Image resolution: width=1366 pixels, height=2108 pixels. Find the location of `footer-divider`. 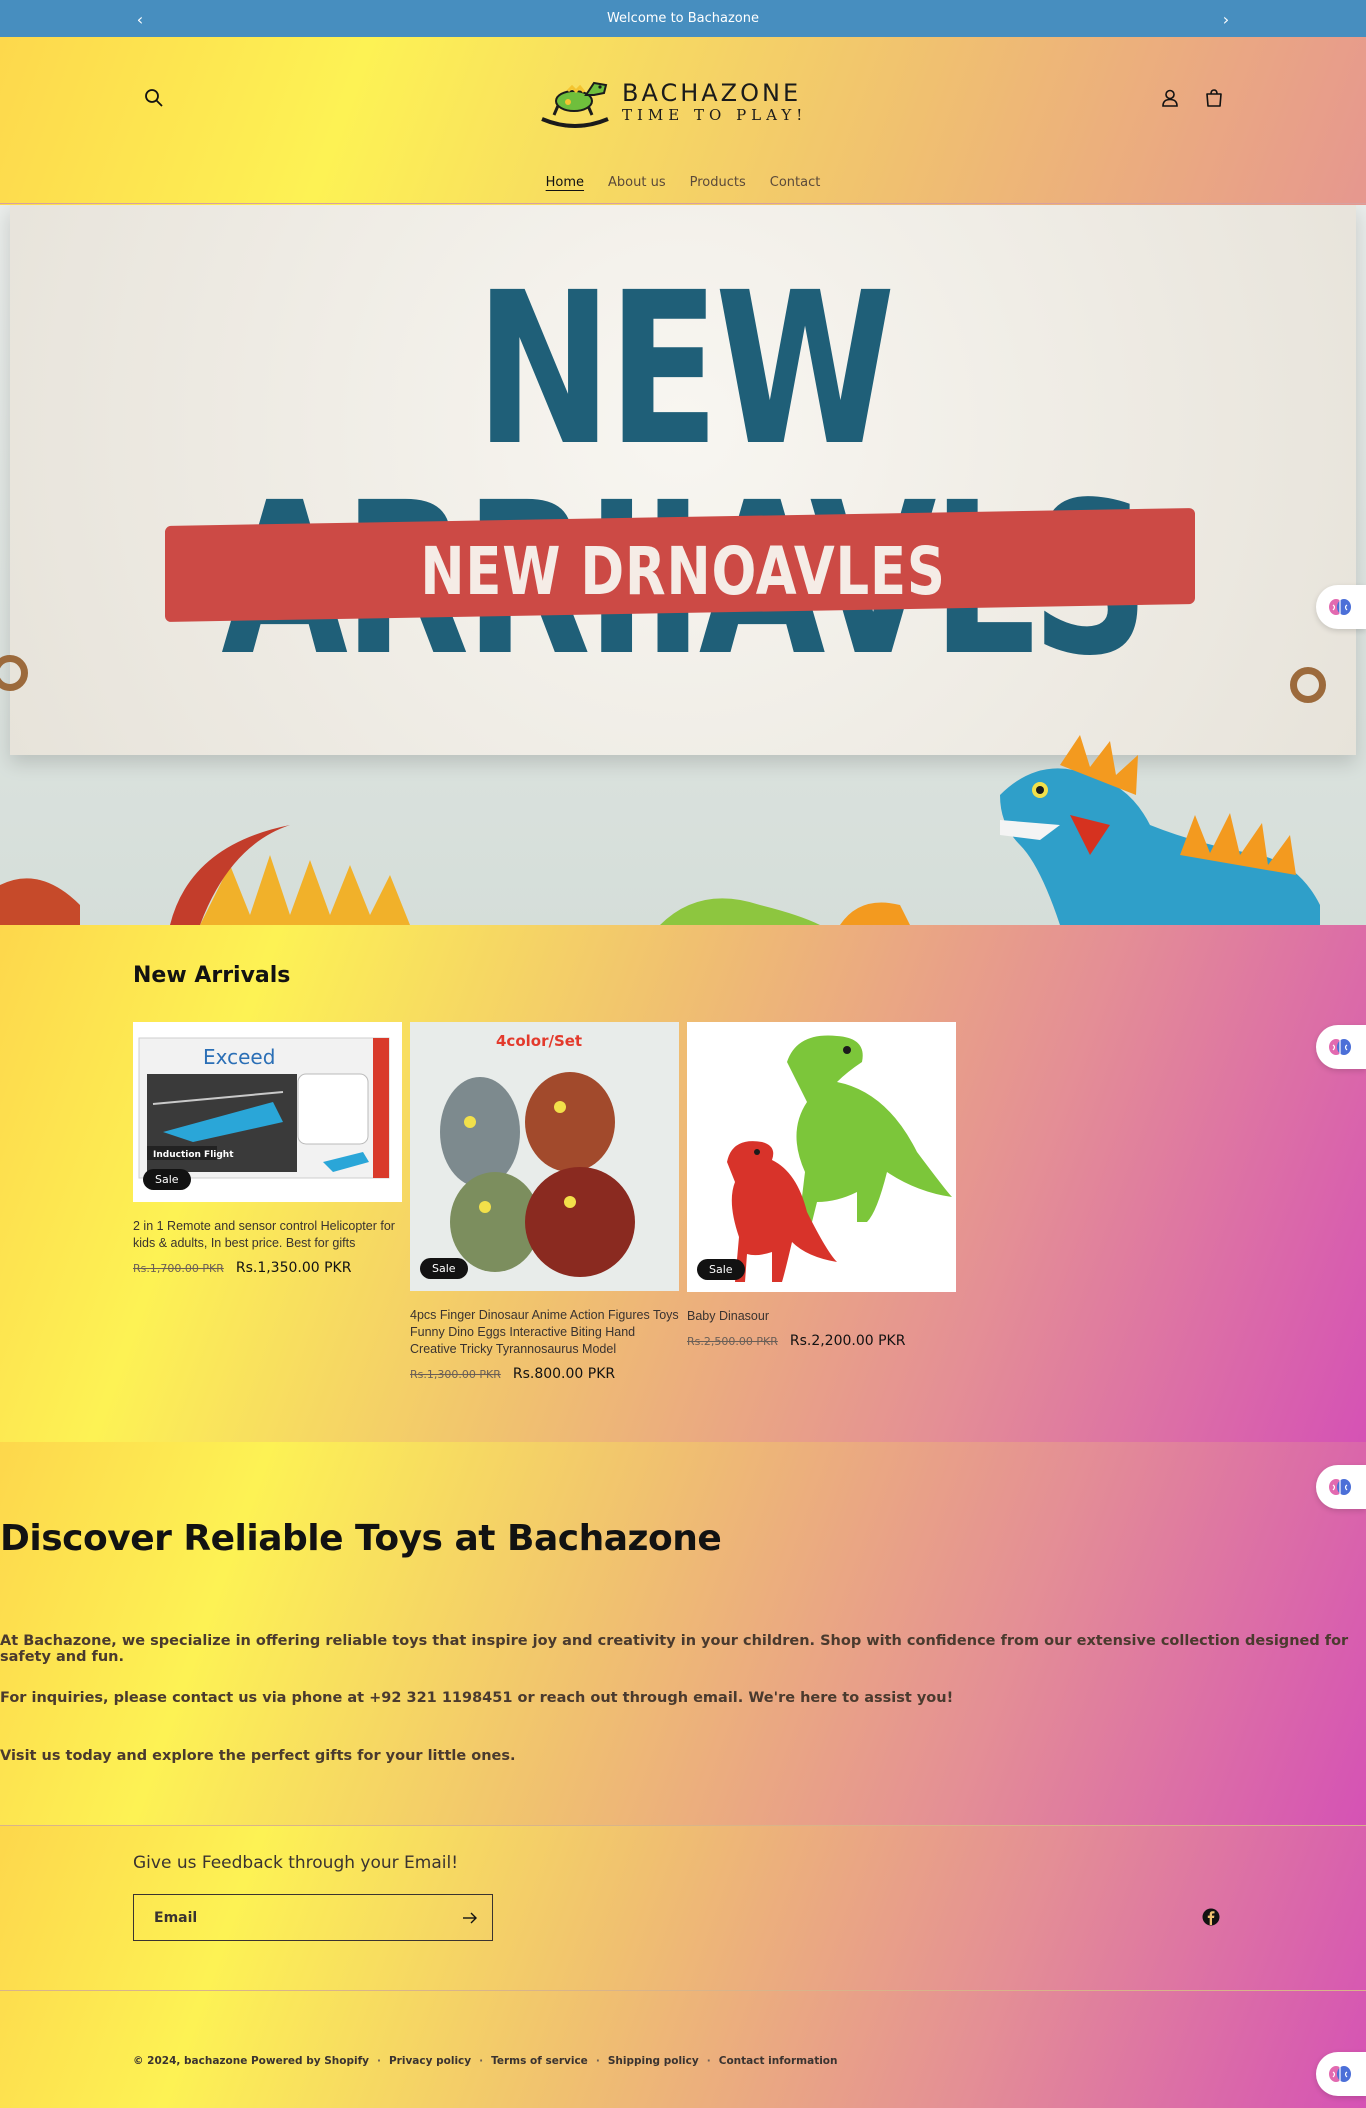

footer-divider is located at coordinates (683, 1990).